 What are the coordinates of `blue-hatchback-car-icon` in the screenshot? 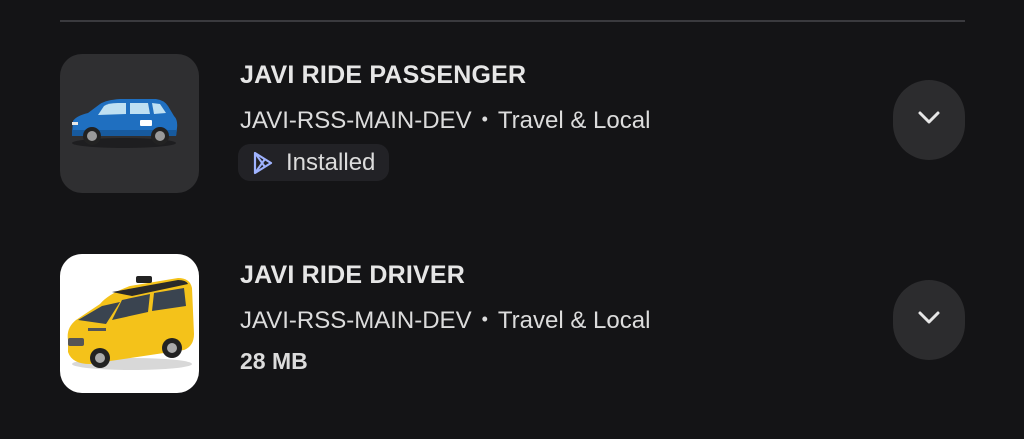 It's located at (129, 123).